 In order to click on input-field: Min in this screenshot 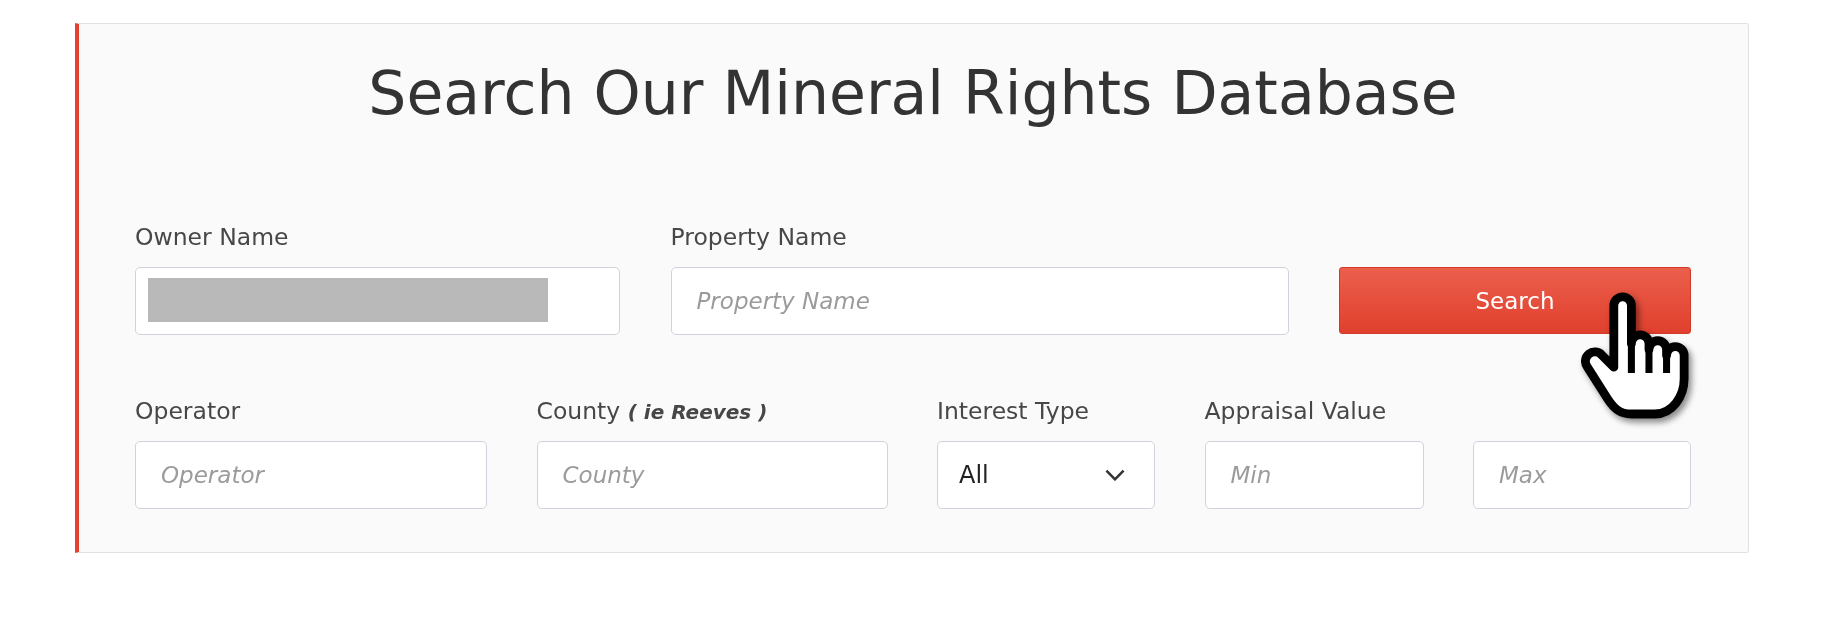, I will do `click(1314, 475)`.